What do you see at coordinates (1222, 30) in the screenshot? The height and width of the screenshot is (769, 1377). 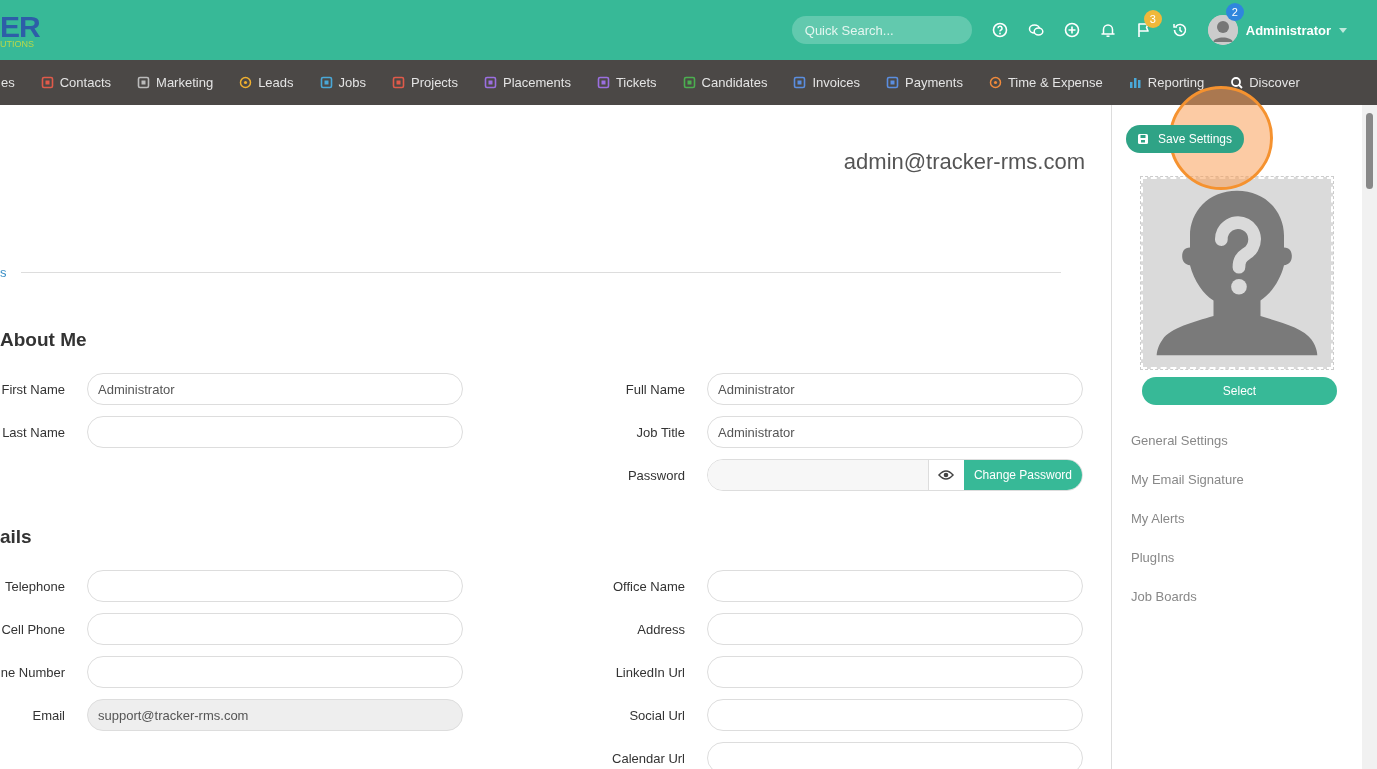 I see `avatar-icon` at bounding box center [1222, 30].